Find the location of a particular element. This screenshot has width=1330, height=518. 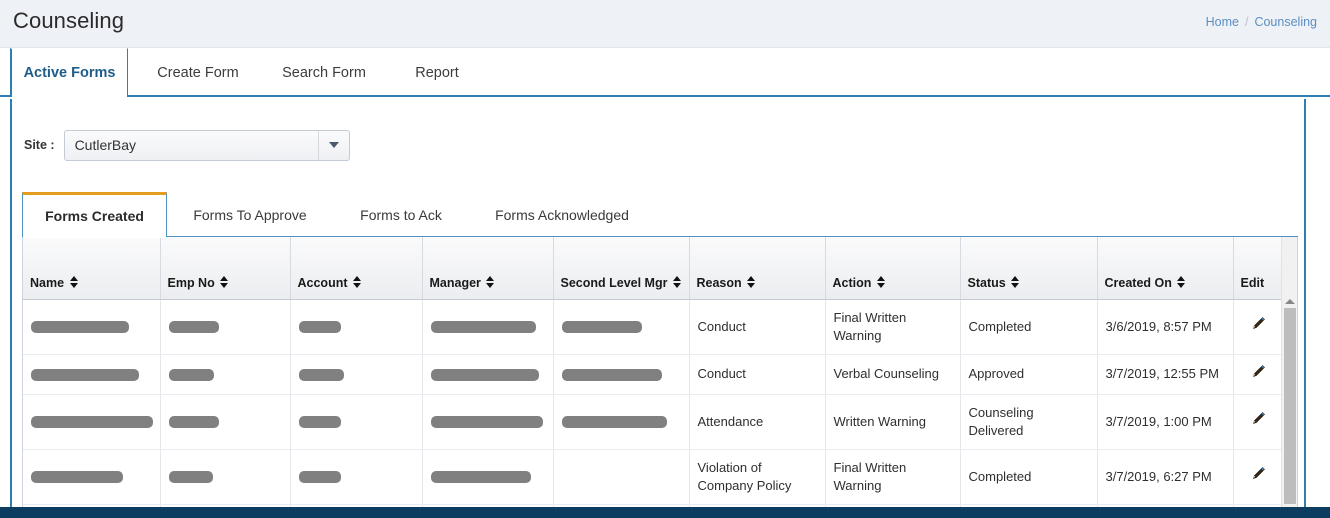

site-select-arrow-button is located at coordinates (333, 145).